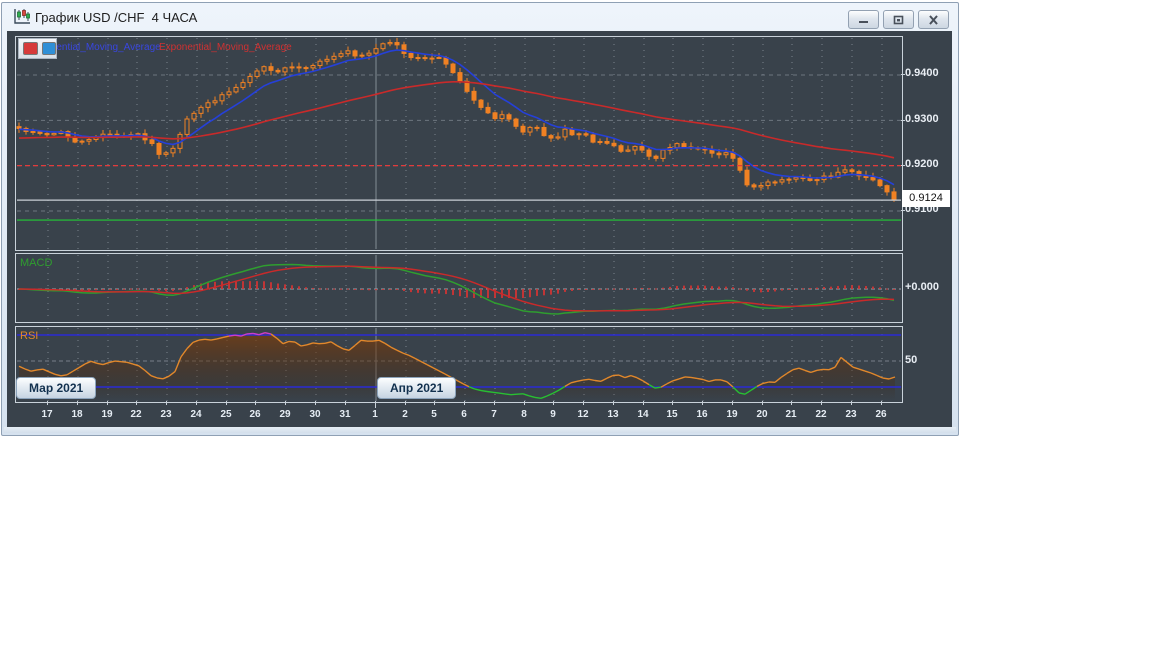  Describe the element at coordinates (922, 287) in the screenshot. I see `macd-zero-label: +0.000` at that location.